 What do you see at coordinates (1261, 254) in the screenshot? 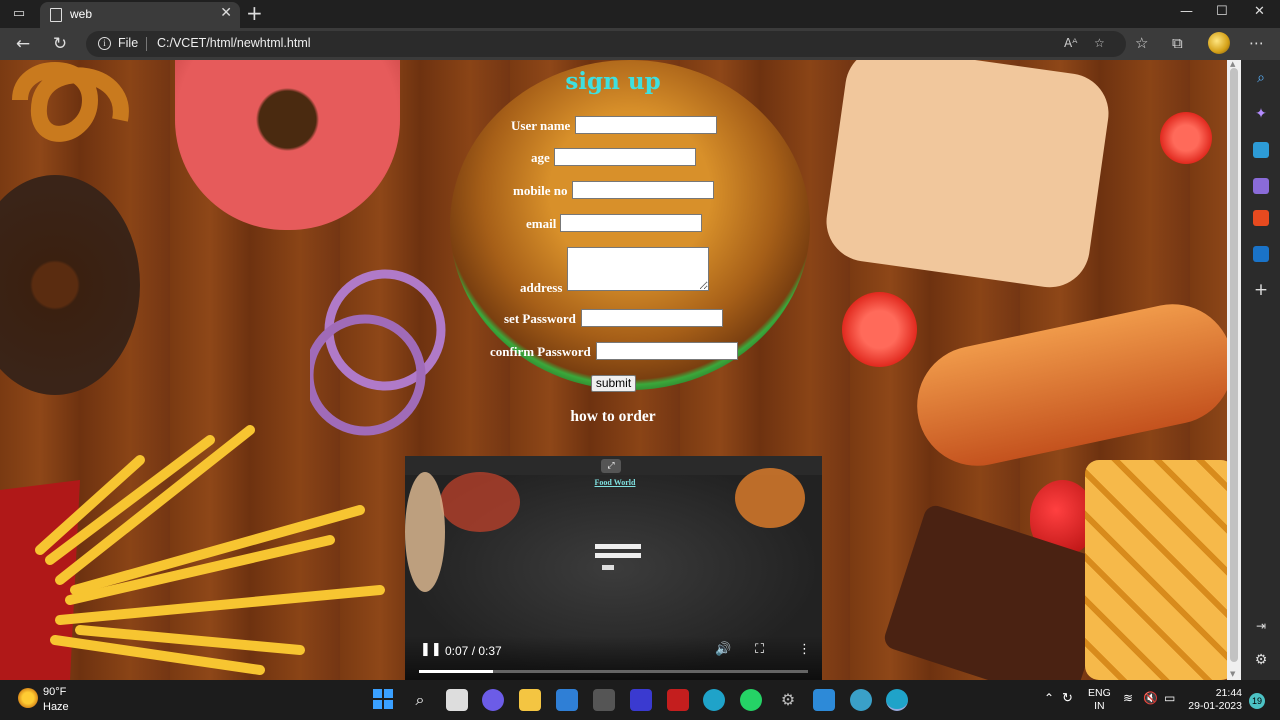
I see `outlook-icon` at bounding box center [1261, 254].